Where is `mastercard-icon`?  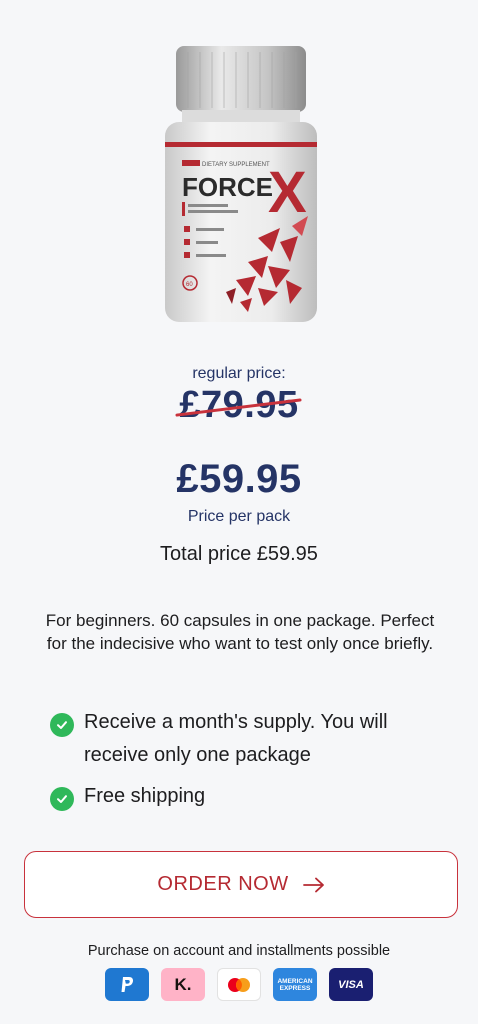
mastercard-icon is located at coordinates (239, 984).